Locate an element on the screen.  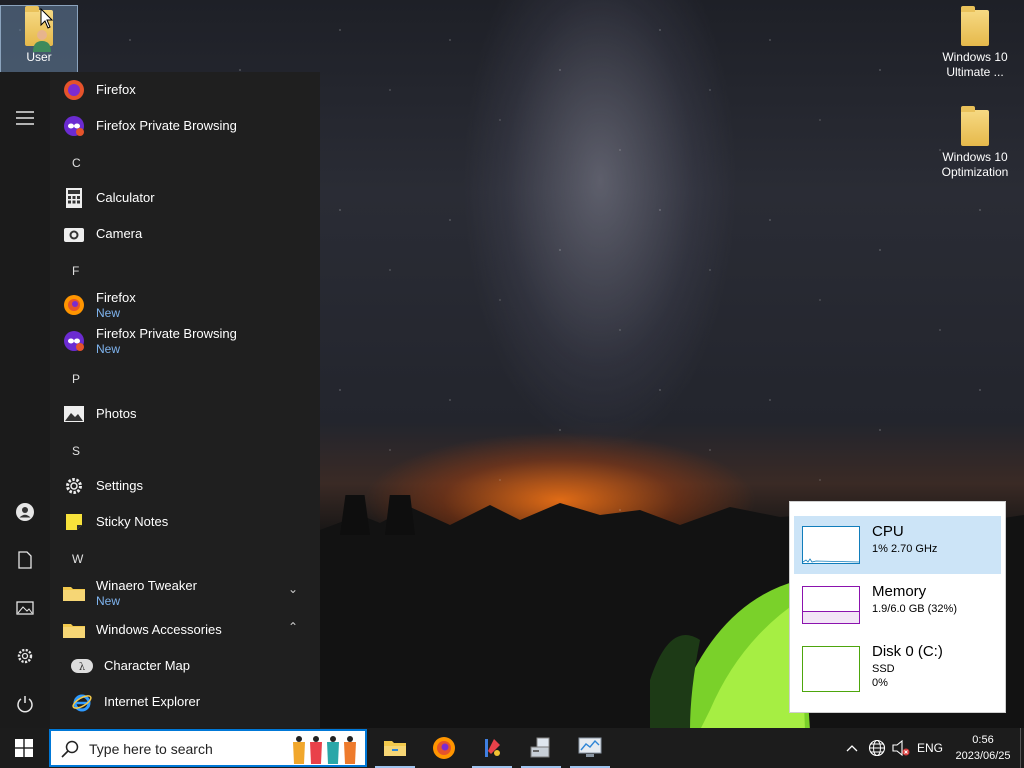
resource-title: Disk 0 (C:) is located at coordinates (907, 651).